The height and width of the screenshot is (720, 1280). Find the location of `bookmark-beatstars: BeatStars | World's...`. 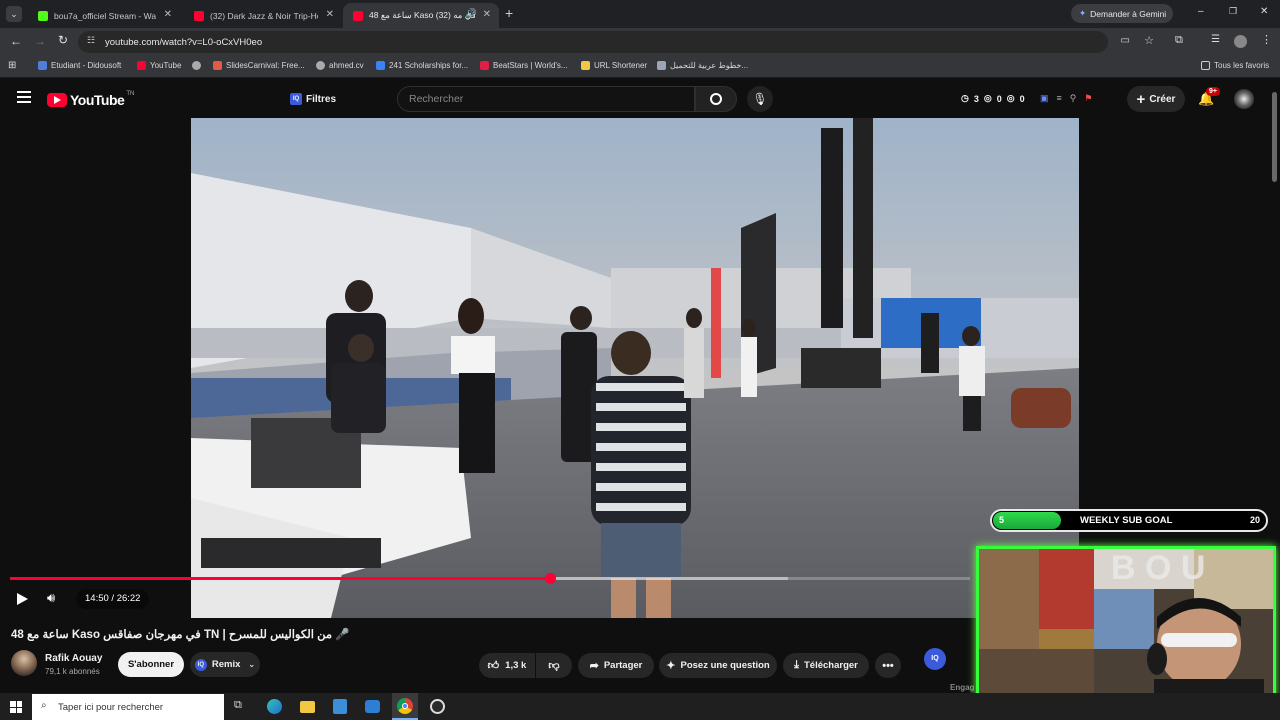

bookmark-beatstars: BeatStars | World's... is located at coordinates (524, 65).